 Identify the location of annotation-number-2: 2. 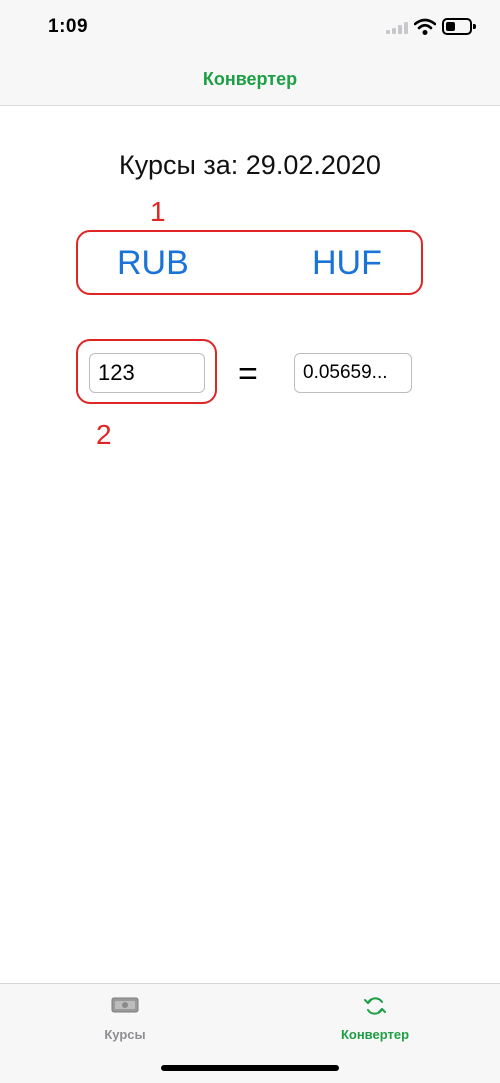
(104, 434).